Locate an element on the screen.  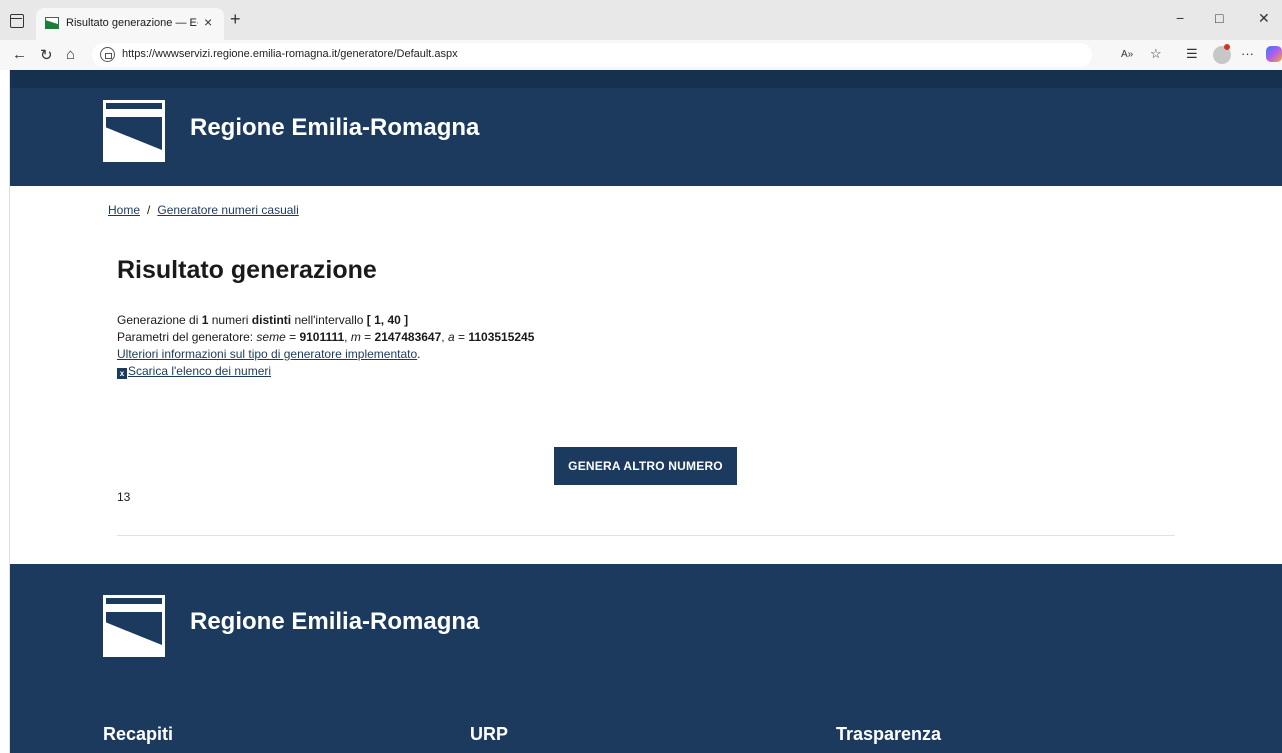
page-title: Risultato generazione is located at coordinates (247, 270).